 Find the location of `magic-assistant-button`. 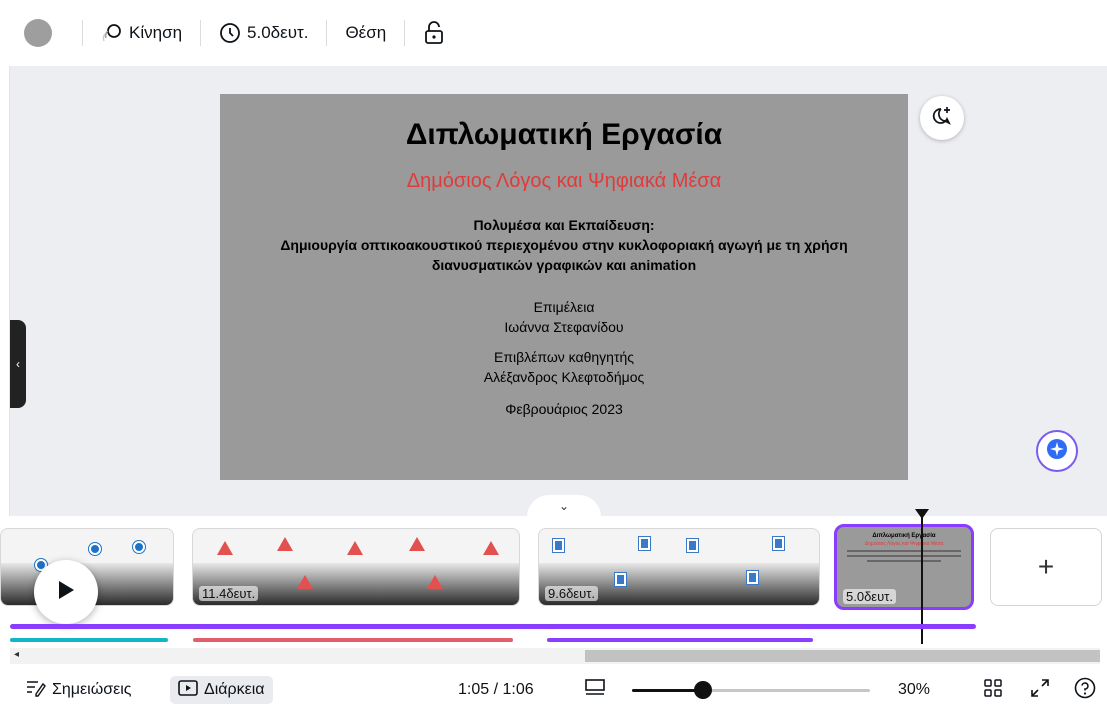

magic-assistant-button is located at coordinates (1057, 451).